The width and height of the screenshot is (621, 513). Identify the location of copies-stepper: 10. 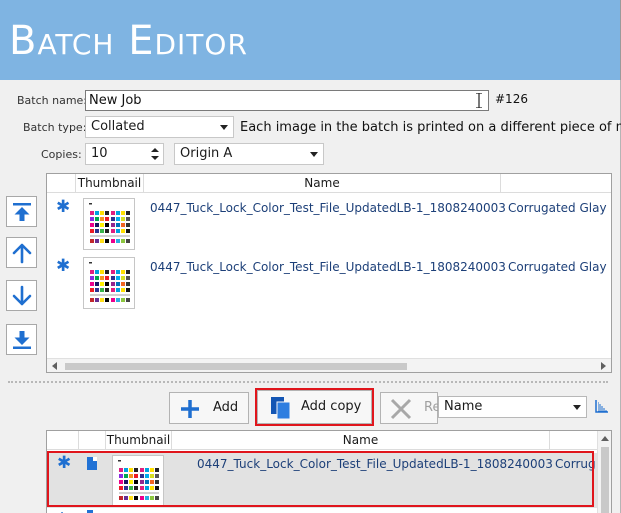
(124, 154).